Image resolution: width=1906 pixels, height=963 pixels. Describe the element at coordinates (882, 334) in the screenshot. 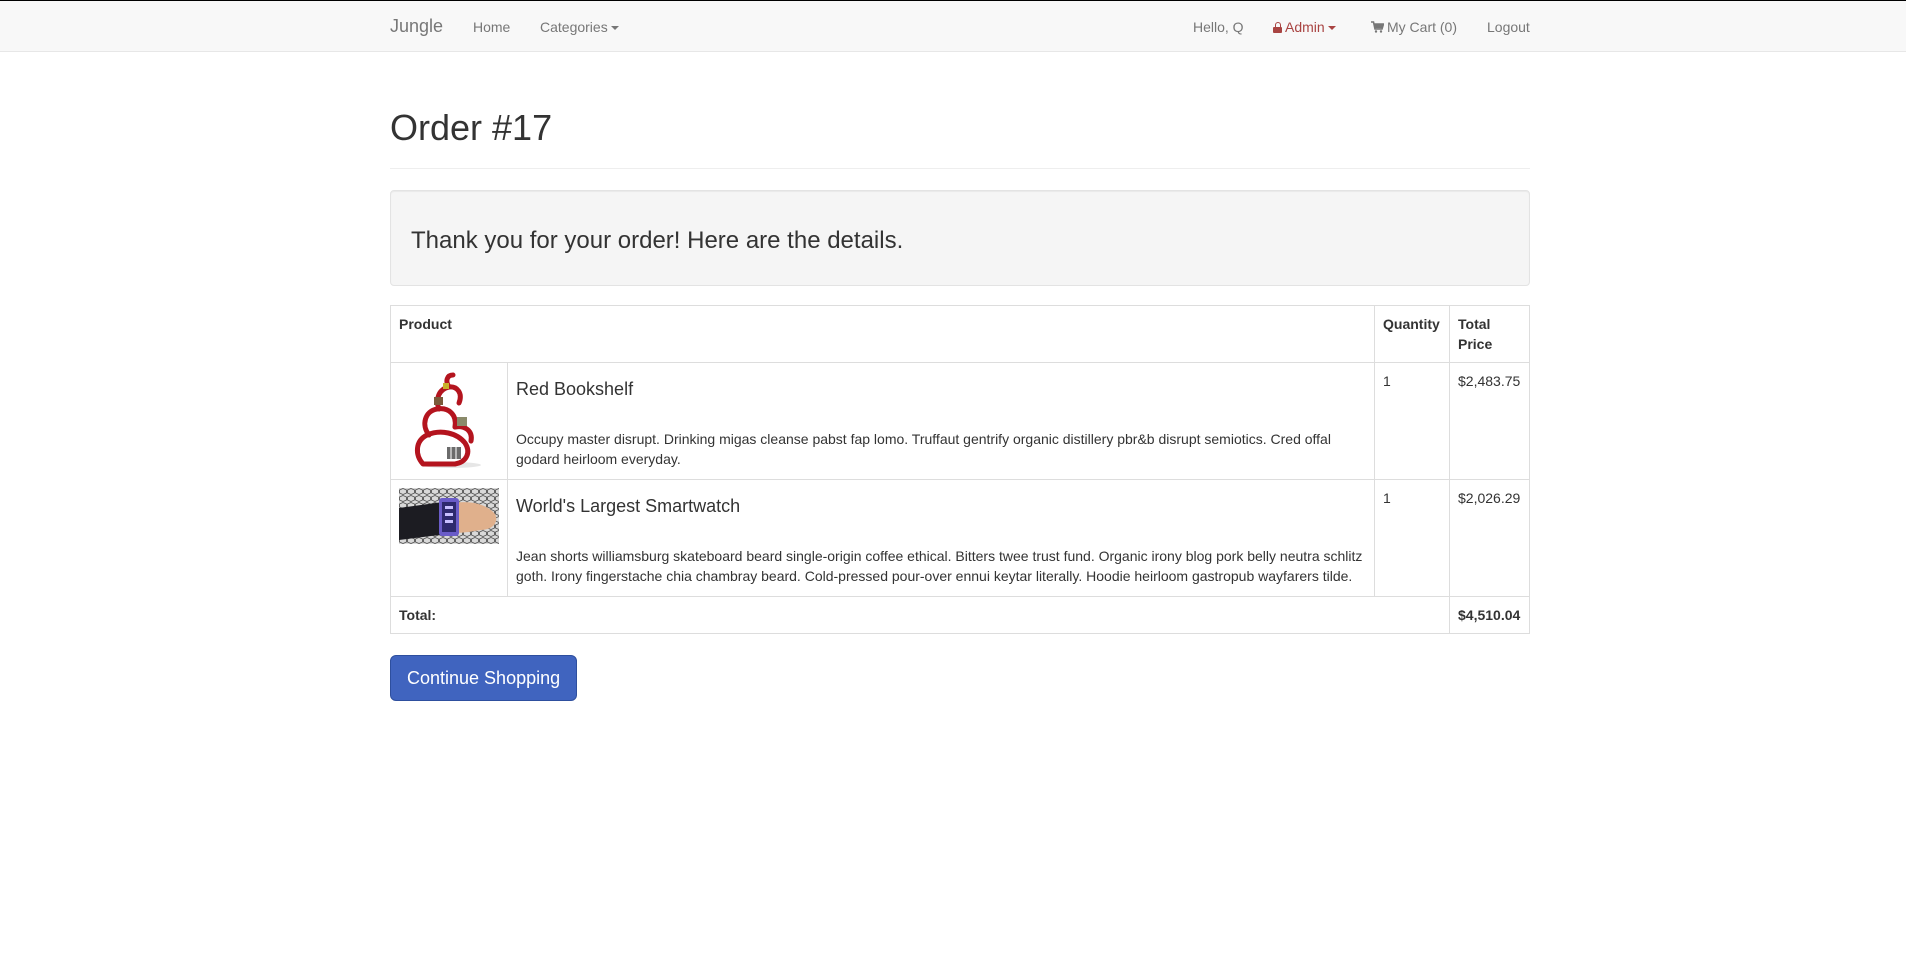

I see `header-product: Product` at that location.